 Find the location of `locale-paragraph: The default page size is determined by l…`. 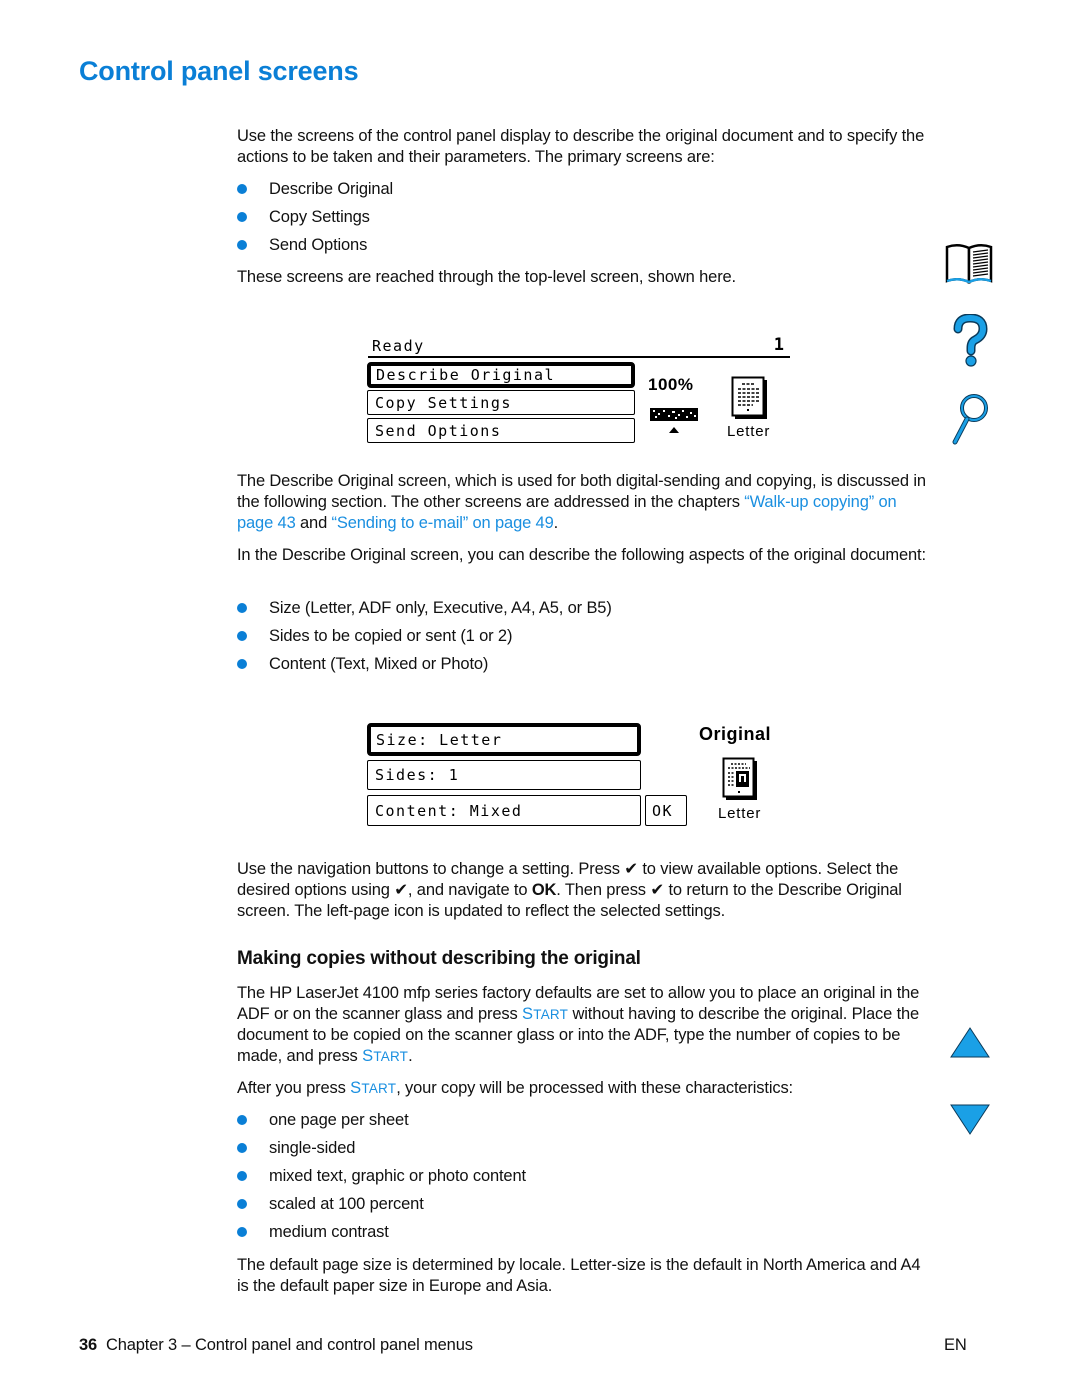

locale-paragraph: The default page size is determined by l… is located at coordinates (579, 1275).